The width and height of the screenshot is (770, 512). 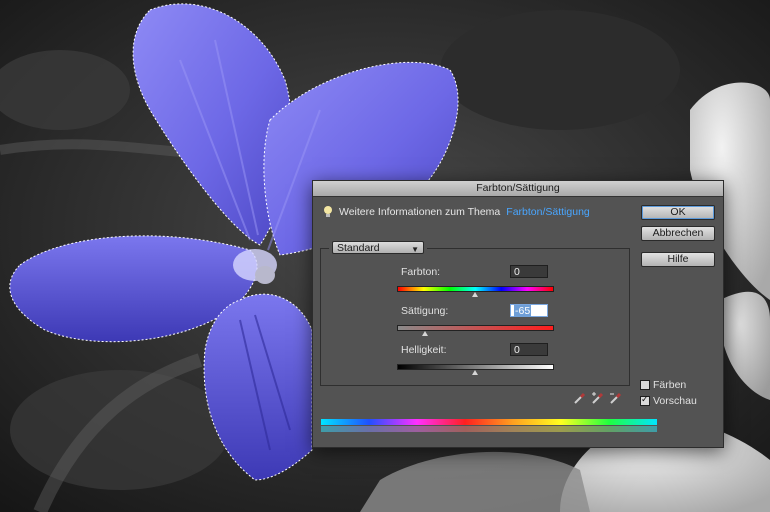 What do you see at coordinates (616, 398) in the screenshot?
I see `eyedropper-minus-icon` at bounding box center [616, 398].